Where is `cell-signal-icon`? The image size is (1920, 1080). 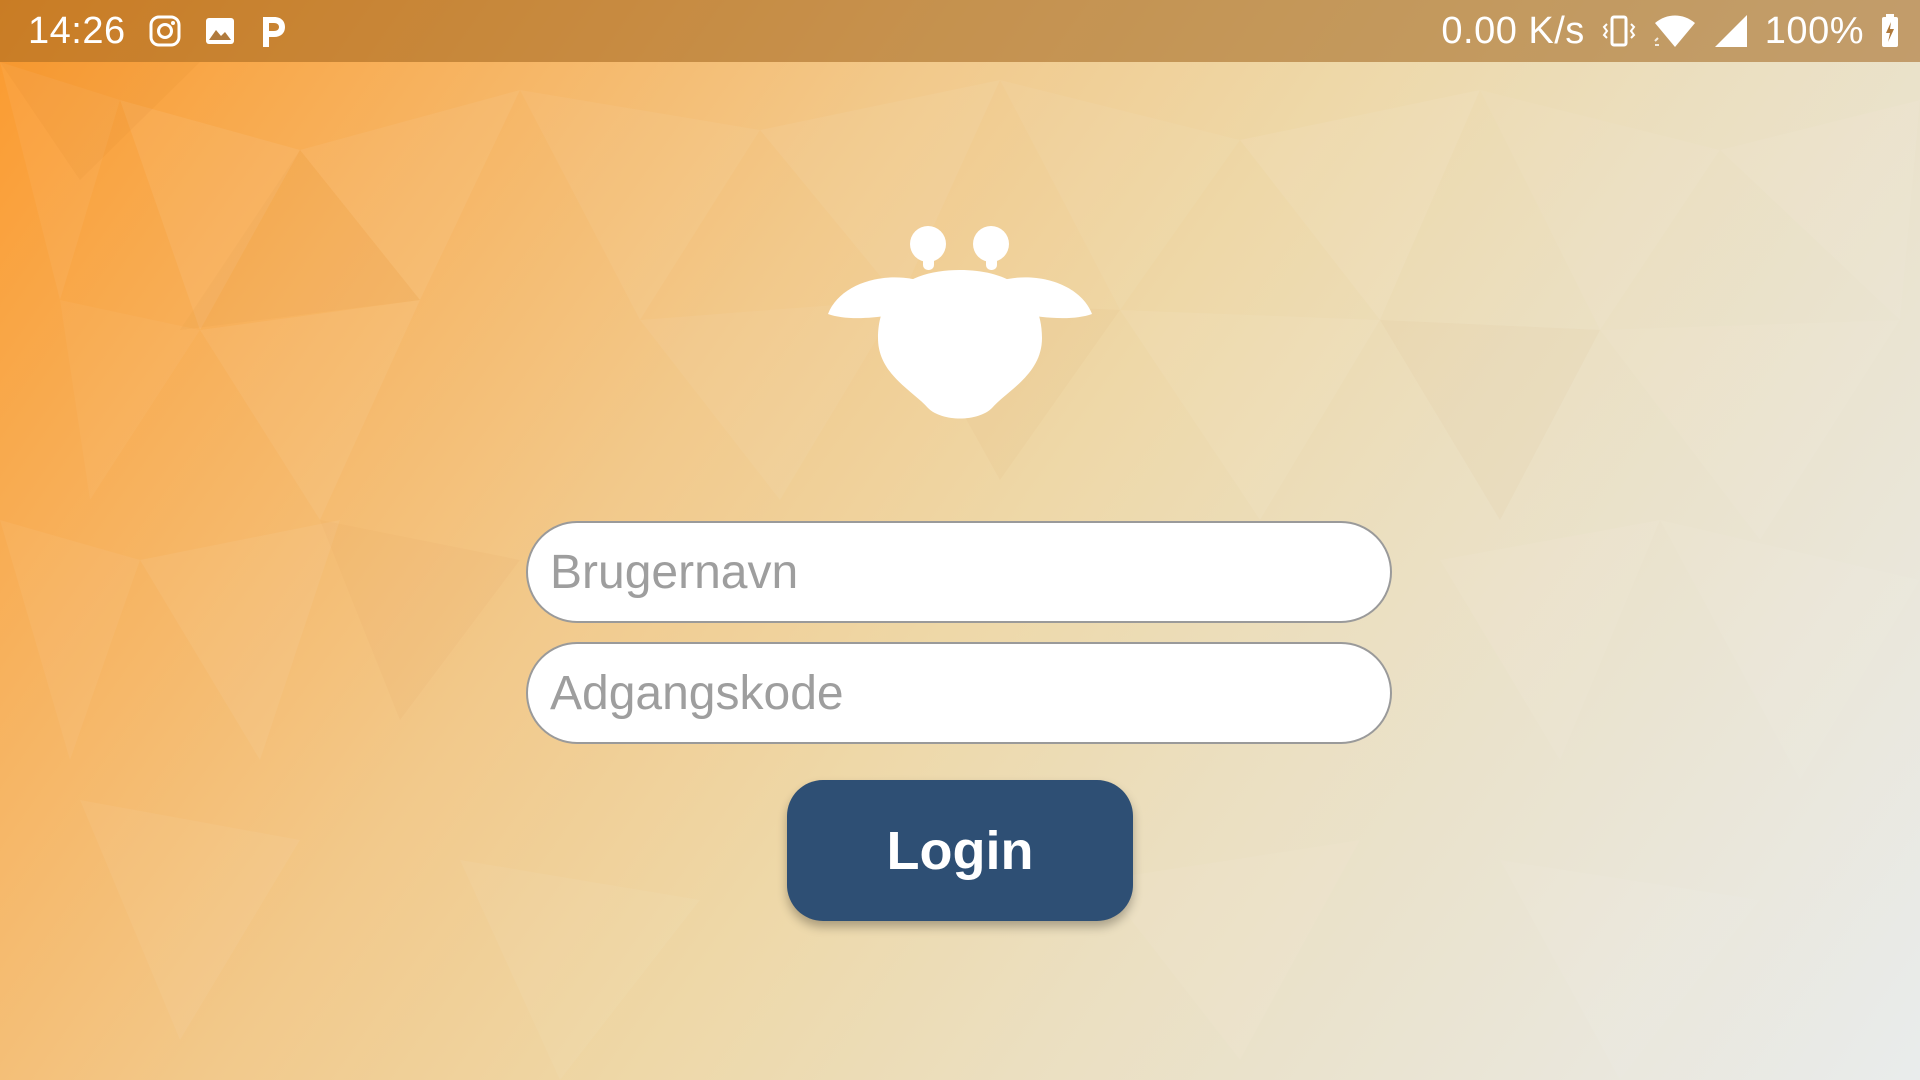 cell-signal-icon is located at coordinates (1731, 31).